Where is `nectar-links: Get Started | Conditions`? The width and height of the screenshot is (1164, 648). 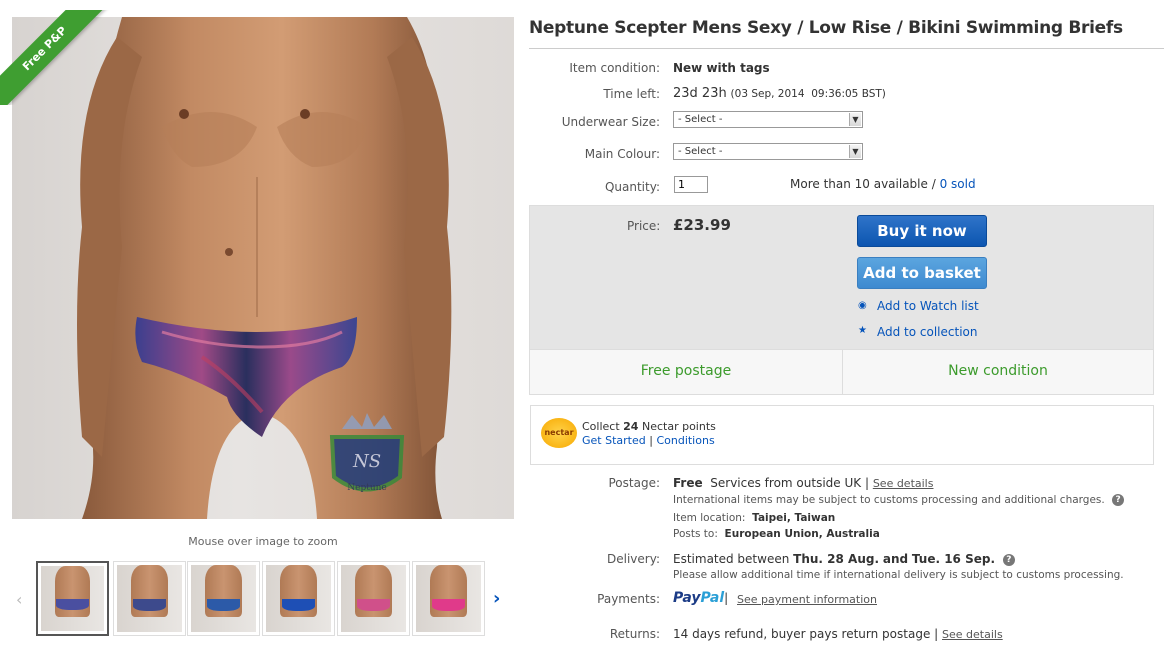
nectar-links: Get Started | Conditions is located at coordinates (648, 440).